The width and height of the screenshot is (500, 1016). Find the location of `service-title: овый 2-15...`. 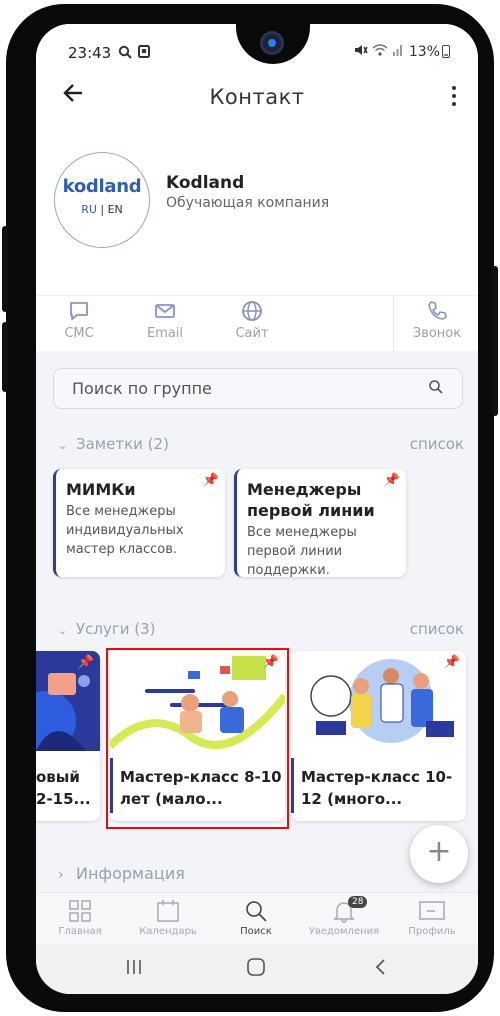

service-title: овый 2-15... is located at coordinates (63, 788).